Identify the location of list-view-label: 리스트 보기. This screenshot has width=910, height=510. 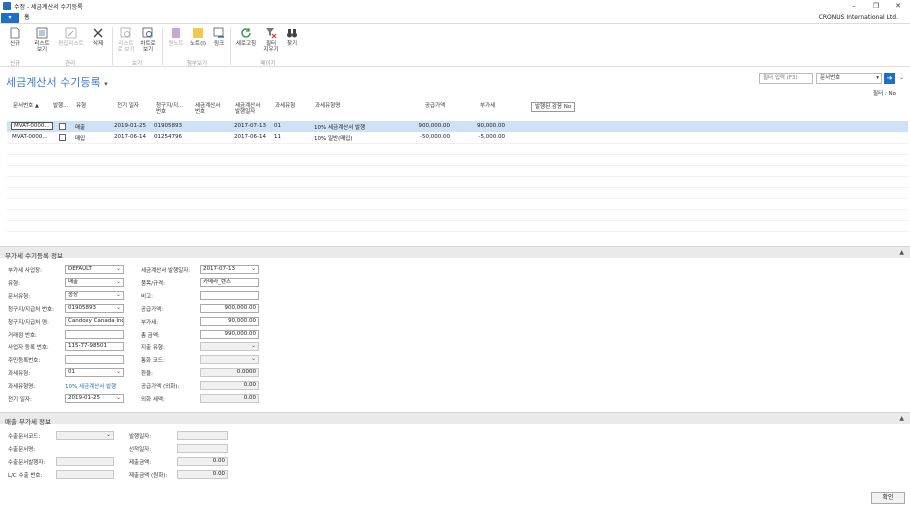
(42, 47).